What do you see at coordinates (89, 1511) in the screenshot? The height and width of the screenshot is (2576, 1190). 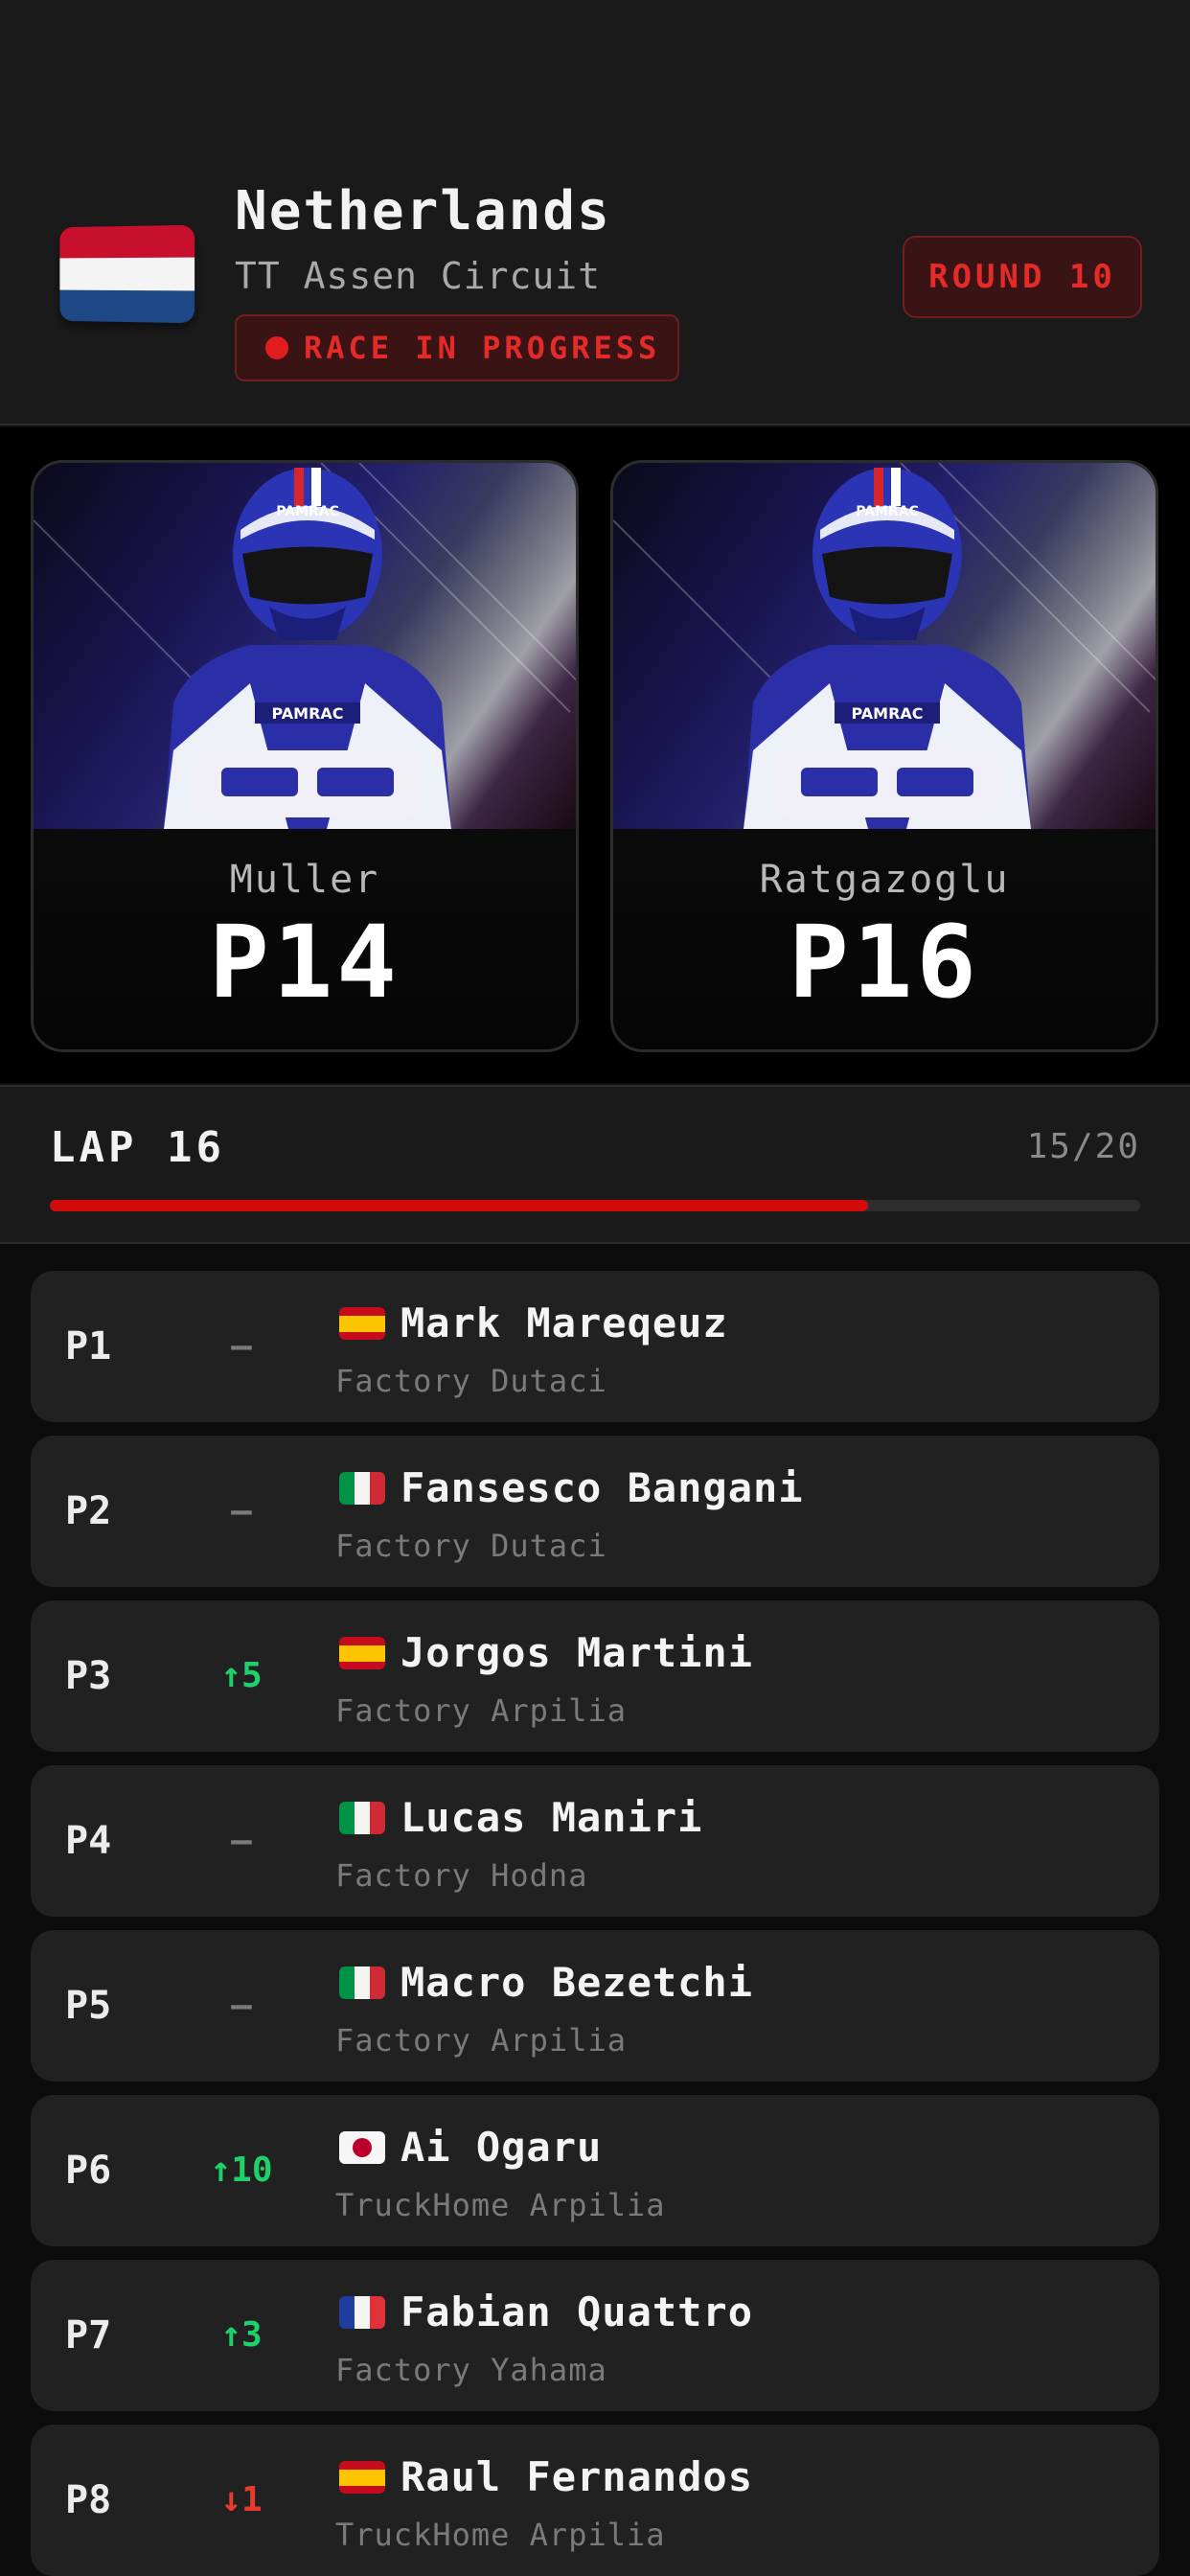 I see `row-position: P2` at bounding box center [89, 1511].